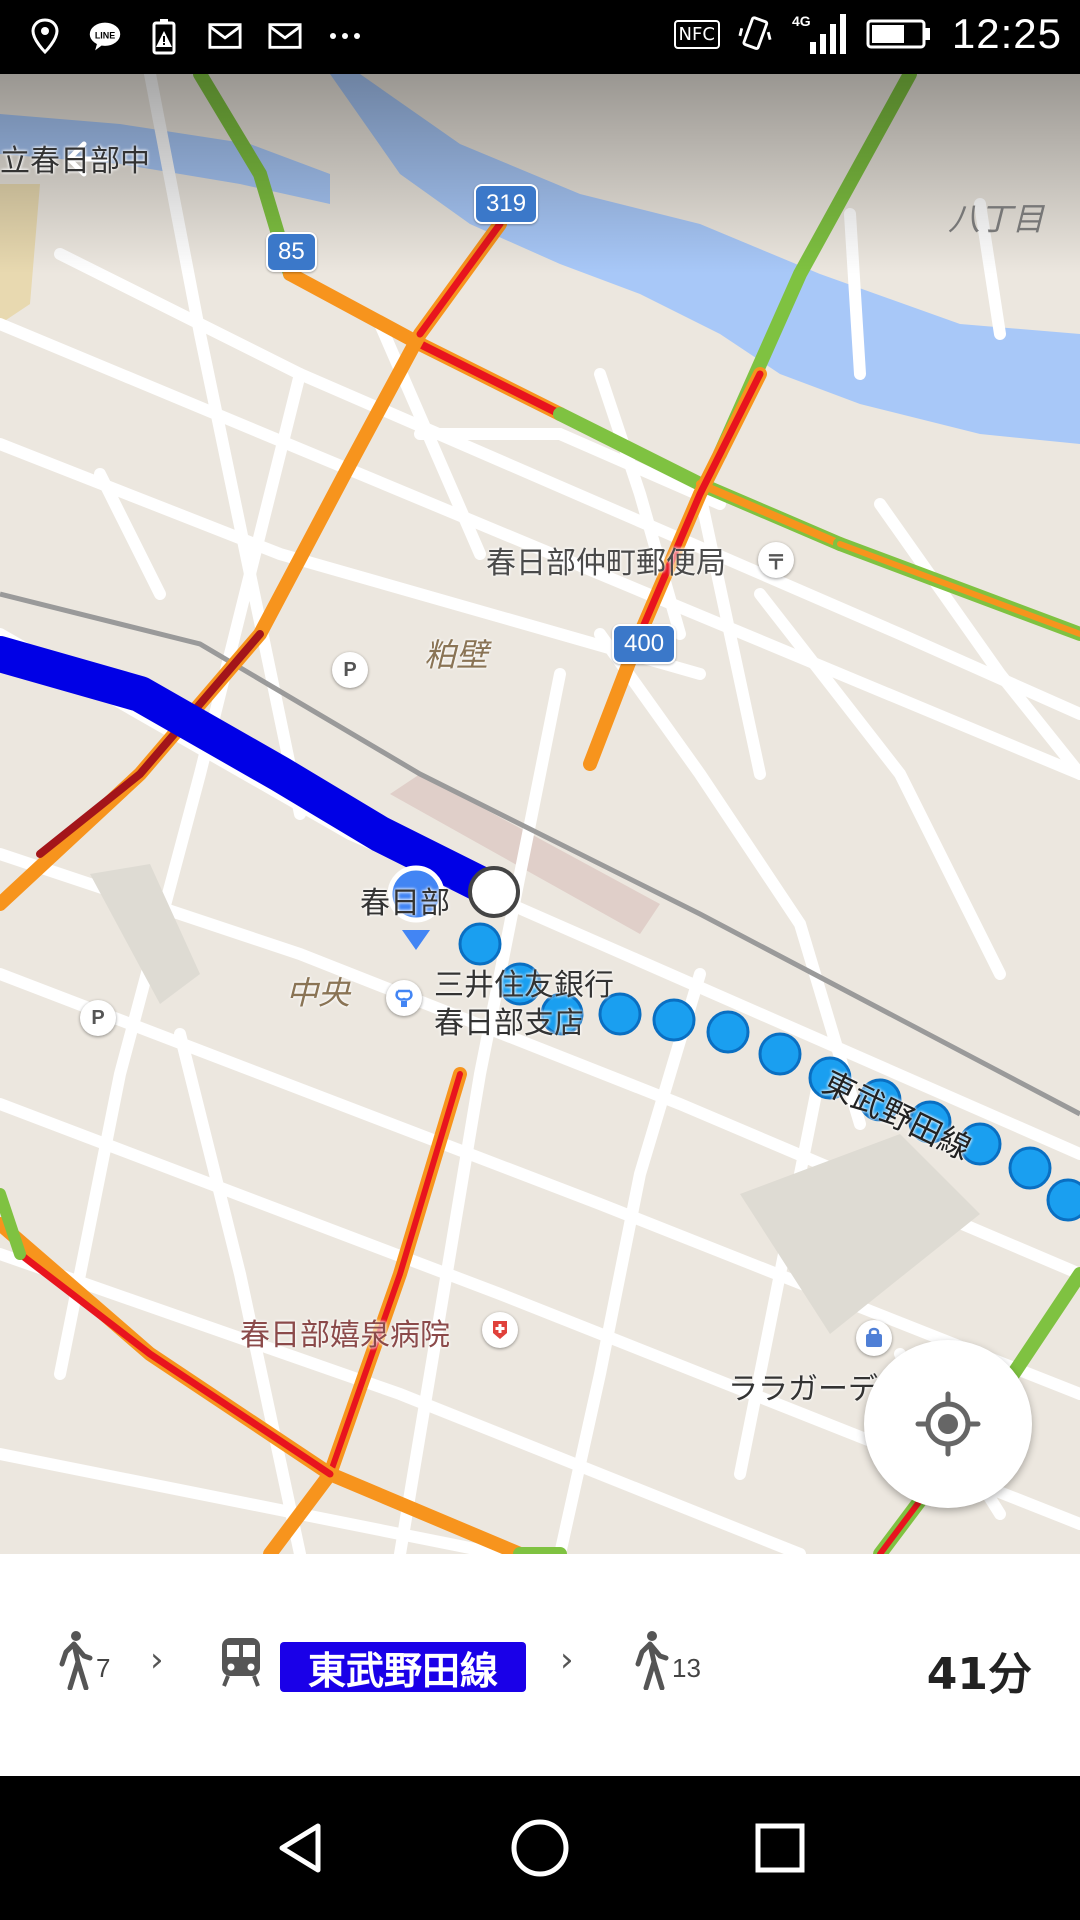 Image resolution: width=1080 pixels, height=1920 pixels. I want to click on map-label-post-office: 春日部仲町郵便局, so click(606, 560).